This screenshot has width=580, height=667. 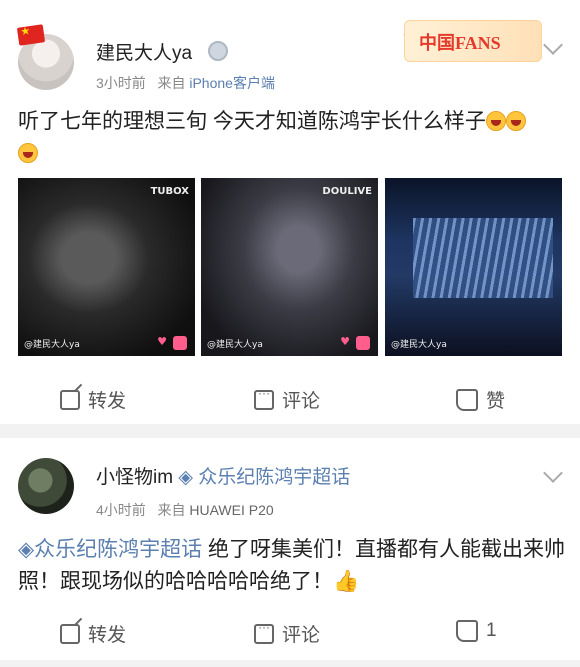 I want to click on post-text: 听了七年的理想三旬 今天才知道陈鸿宇长什么样子, so click(x=291, y=138).